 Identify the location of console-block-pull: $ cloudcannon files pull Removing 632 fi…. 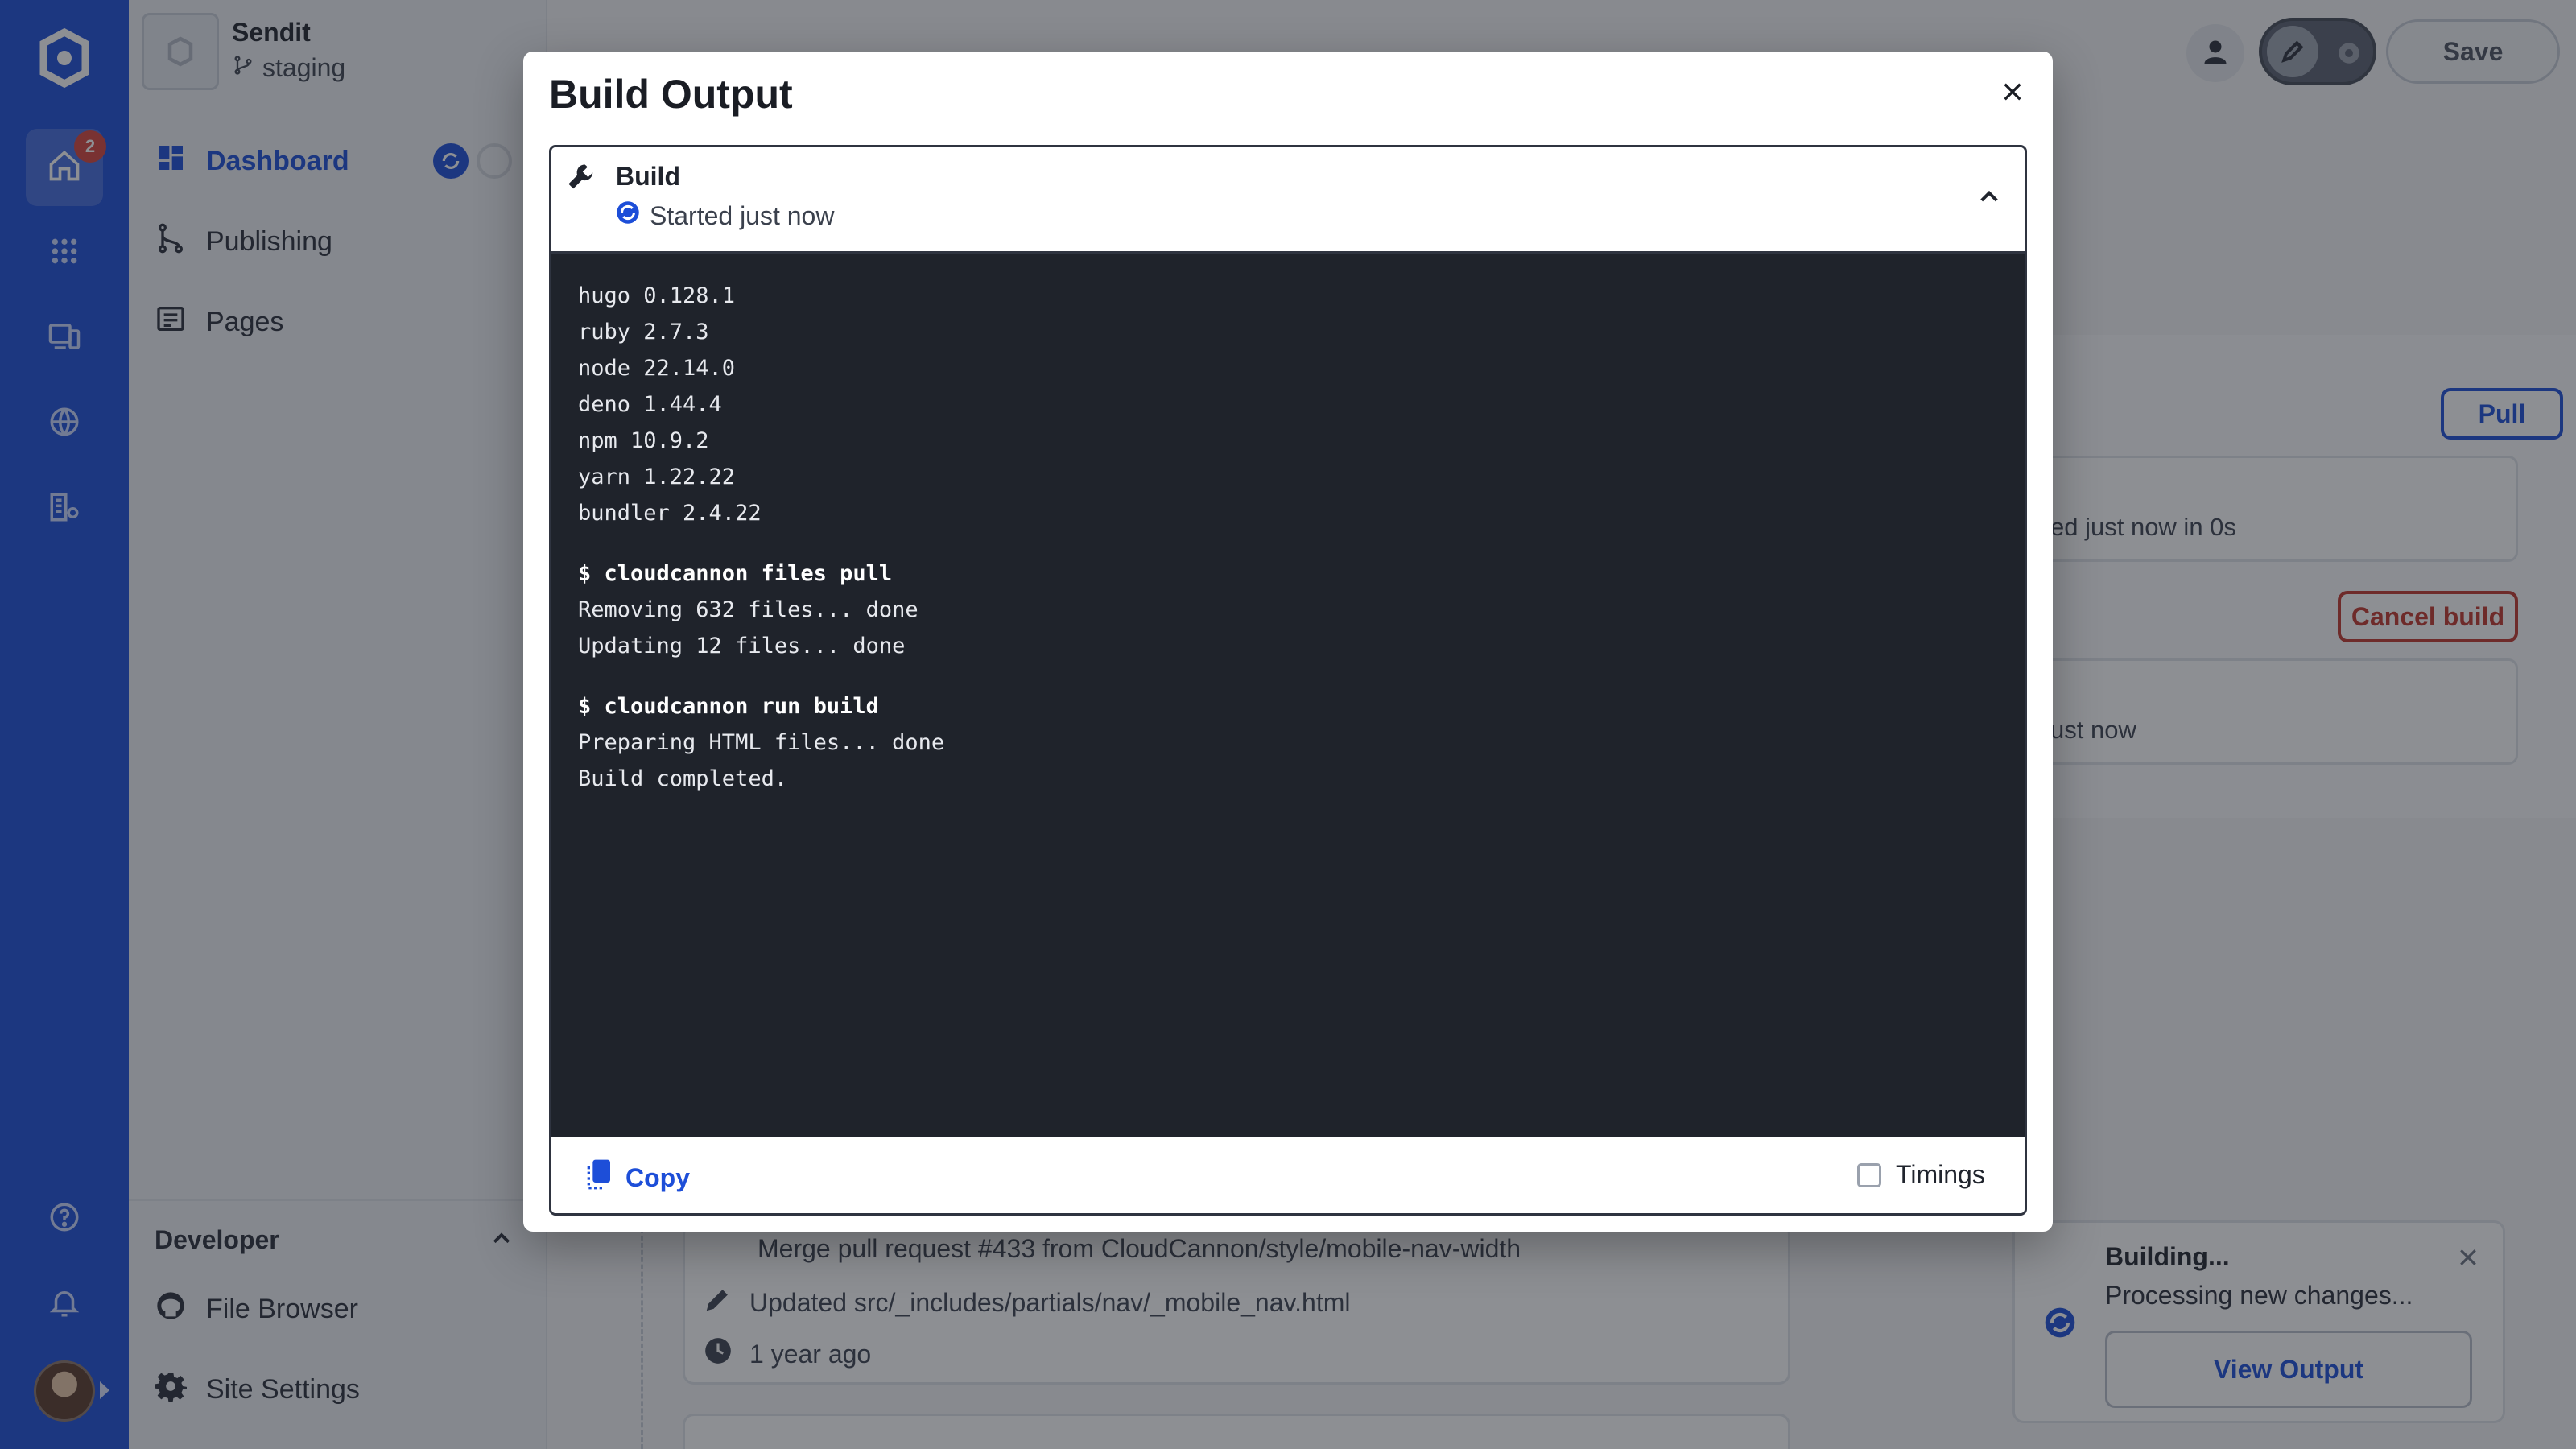
(1288, 609).